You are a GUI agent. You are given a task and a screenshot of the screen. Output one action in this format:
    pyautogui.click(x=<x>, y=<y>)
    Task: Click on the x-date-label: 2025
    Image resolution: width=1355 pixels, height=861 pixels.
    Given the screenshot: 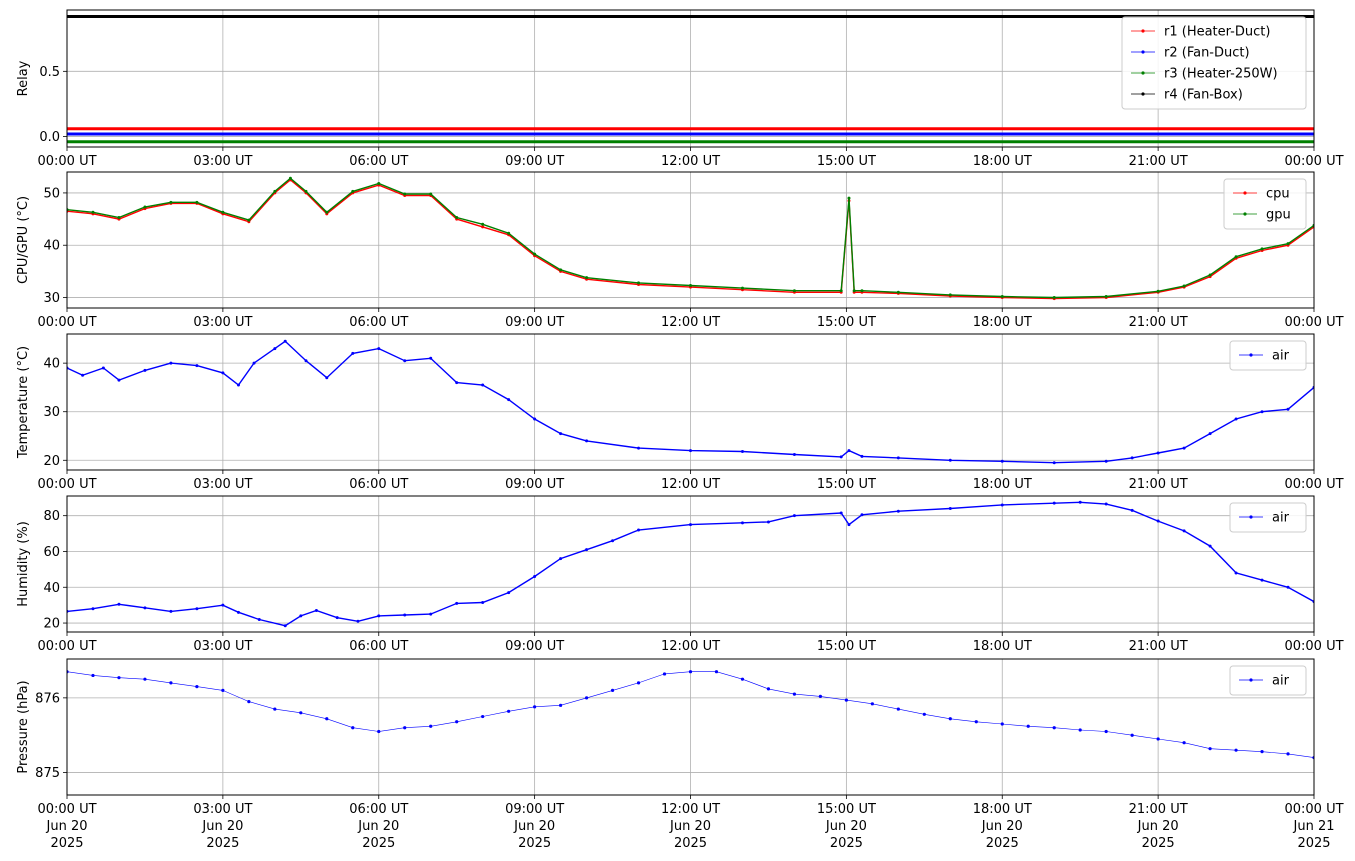 What is the action you would take?
    pyautogui.click(x=846, y=843)
    